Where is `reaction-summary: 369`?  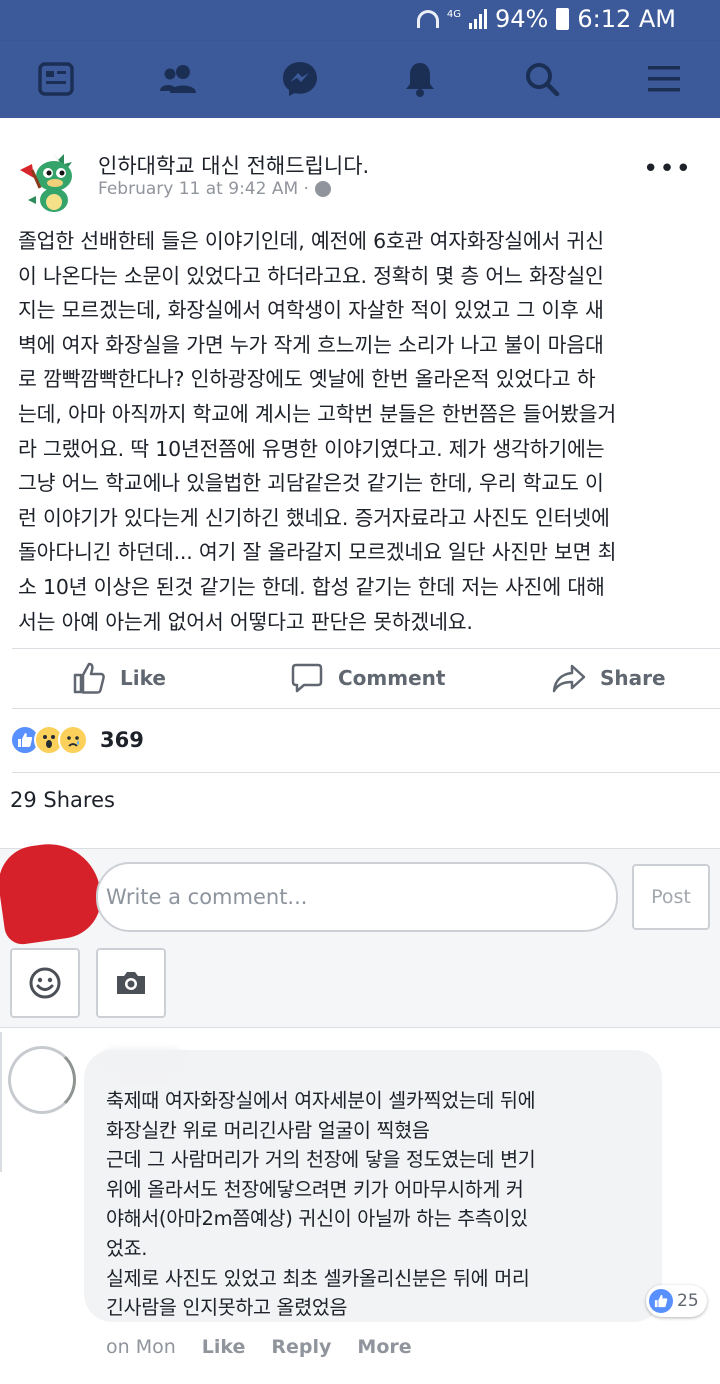 reaction-summary: 369 is located at coordinates (77, 740).